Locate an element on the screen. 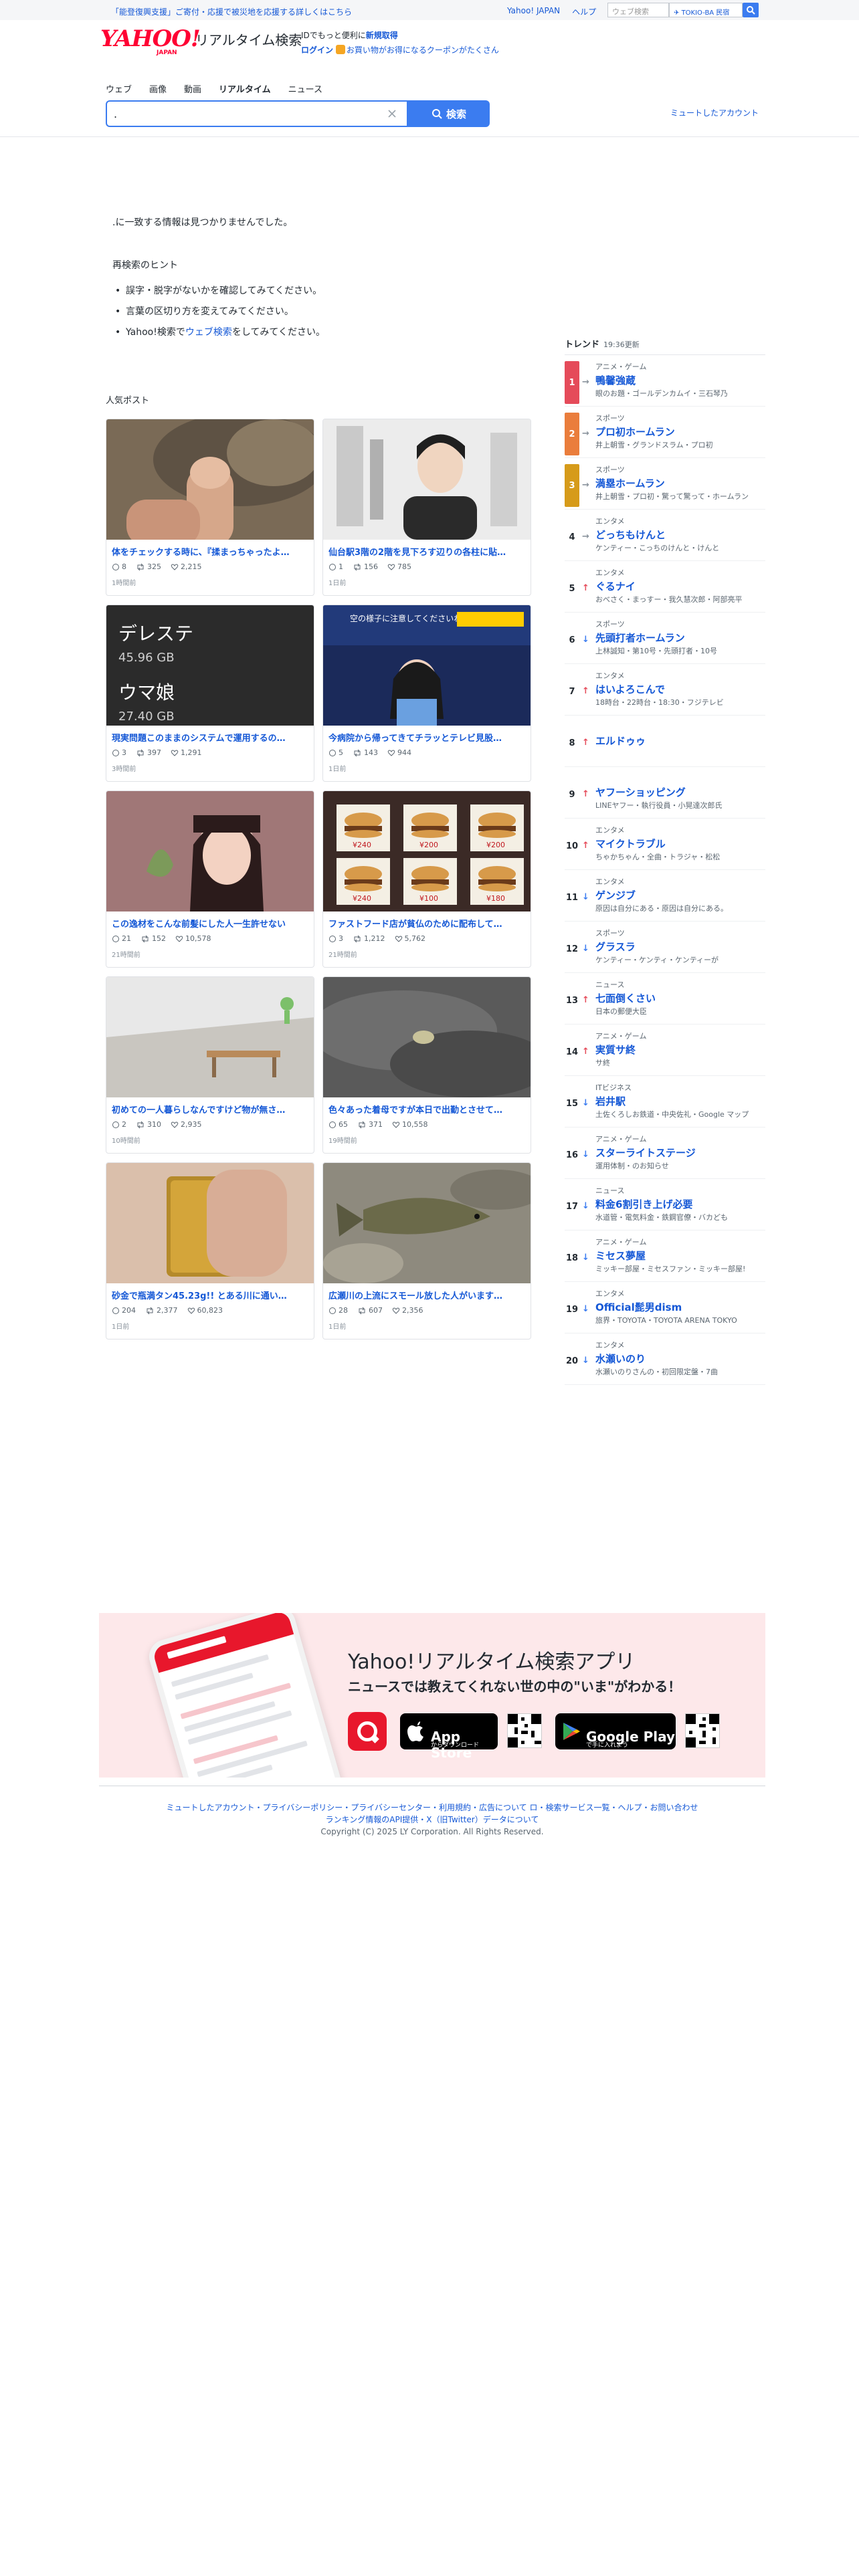 This screenshot has width=859, height=2576. trend-item: 20 ↓ エンタメ 水瀬いのり 水瀬いのりさんの・初回限定盤・7曲 is located at coordinates (665, 1360).